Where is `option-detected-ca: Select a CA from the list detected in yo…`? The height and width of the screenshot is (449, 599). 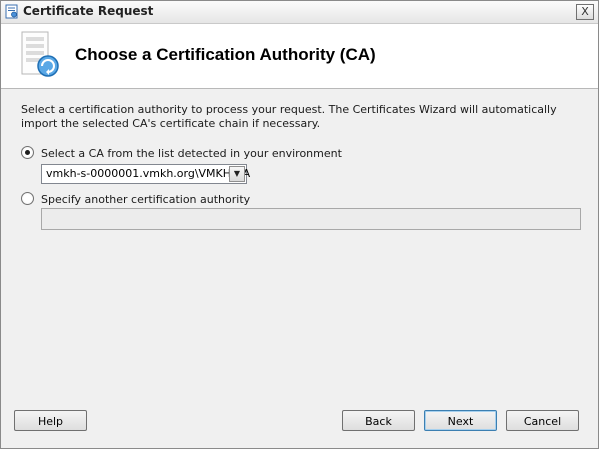 option-detected-ca: Select a CA from the list detected in yo… is located at coordinates (181, 153).